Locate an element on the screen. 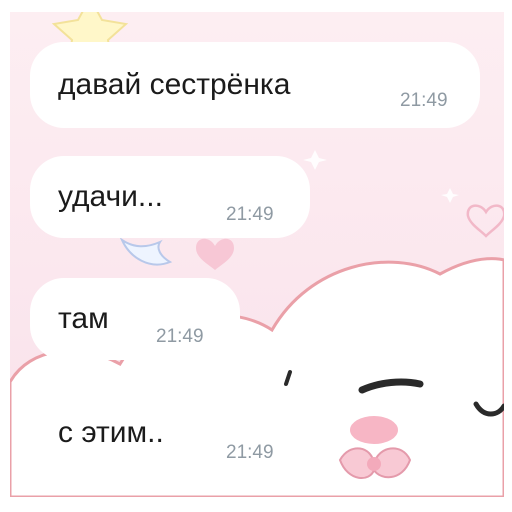 The image size is (512, 512). message-bubble: с этим.. 21:49 is located at coordinates (165, 433).